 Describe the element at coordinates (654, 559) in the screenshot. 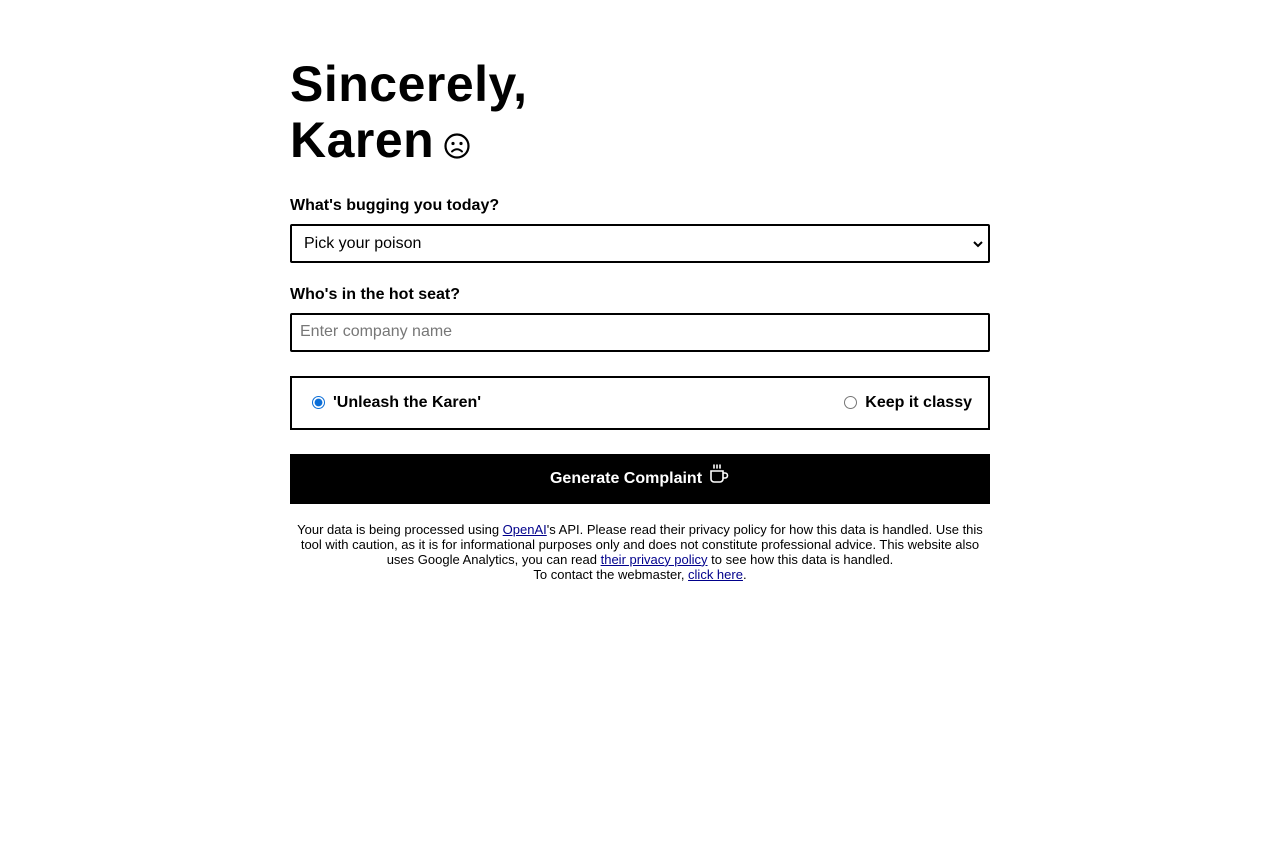

I see `privacy-policy-link: their privacy policy` at that location.